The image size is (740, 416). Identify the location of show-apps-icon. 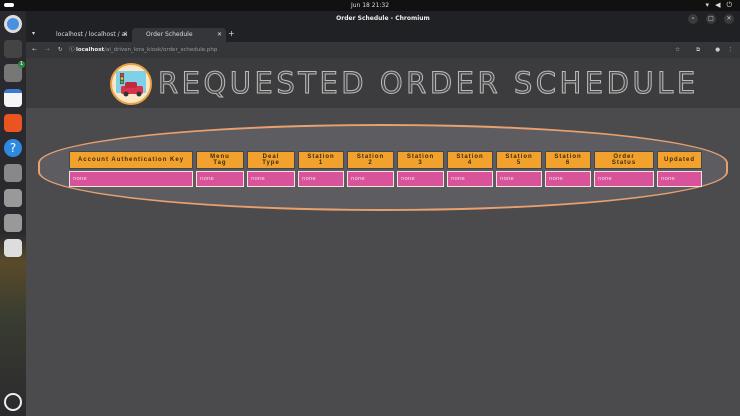
(13, 402).